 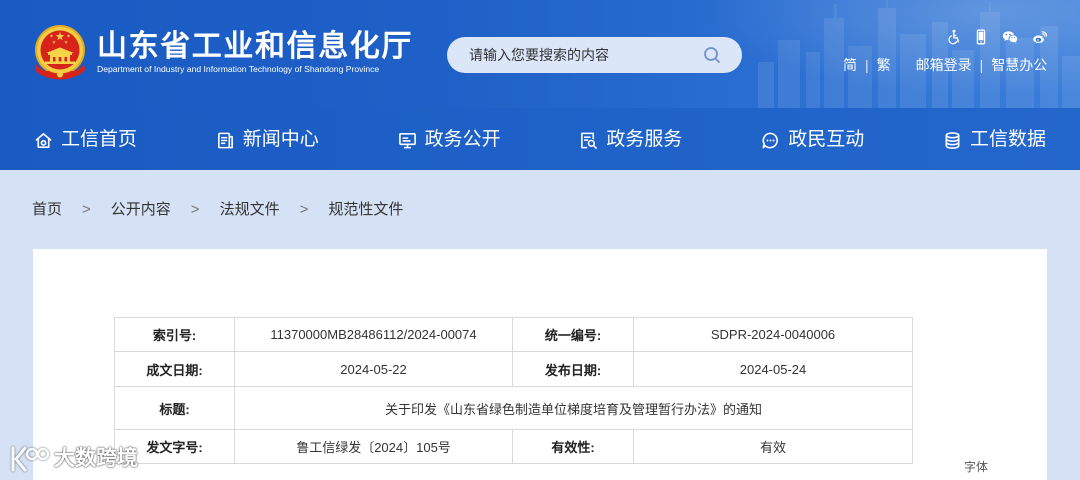 What do you see at coordinates (462, 139) in the screenshot?
I see `nav-item-label: 政务公开` at bounding box center [462, 139].